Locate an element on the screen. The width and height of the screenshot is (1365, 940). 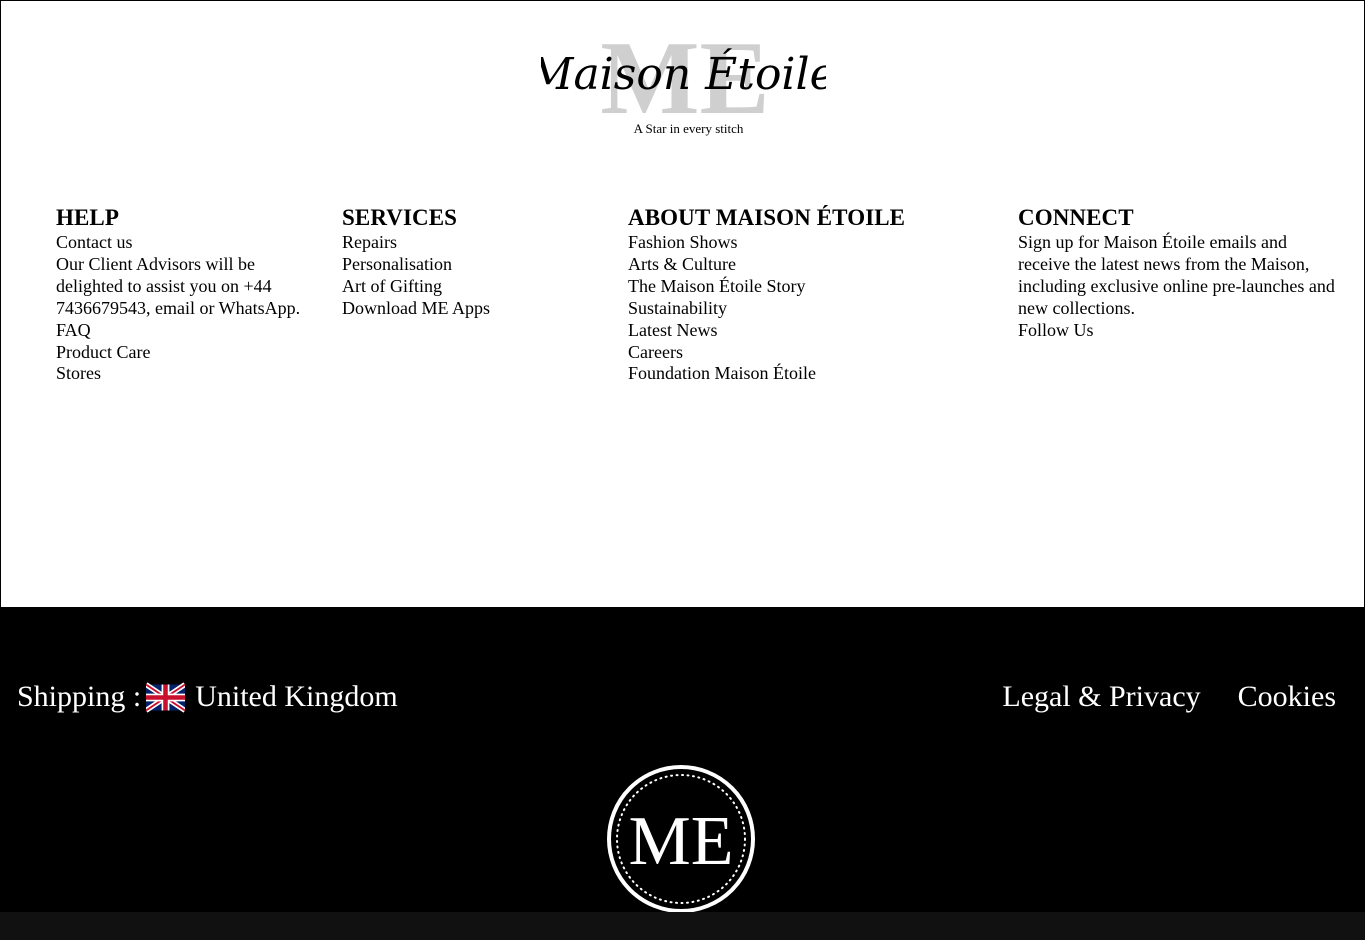
cookies-link: Cookies is located at coordinates (1287, 697).